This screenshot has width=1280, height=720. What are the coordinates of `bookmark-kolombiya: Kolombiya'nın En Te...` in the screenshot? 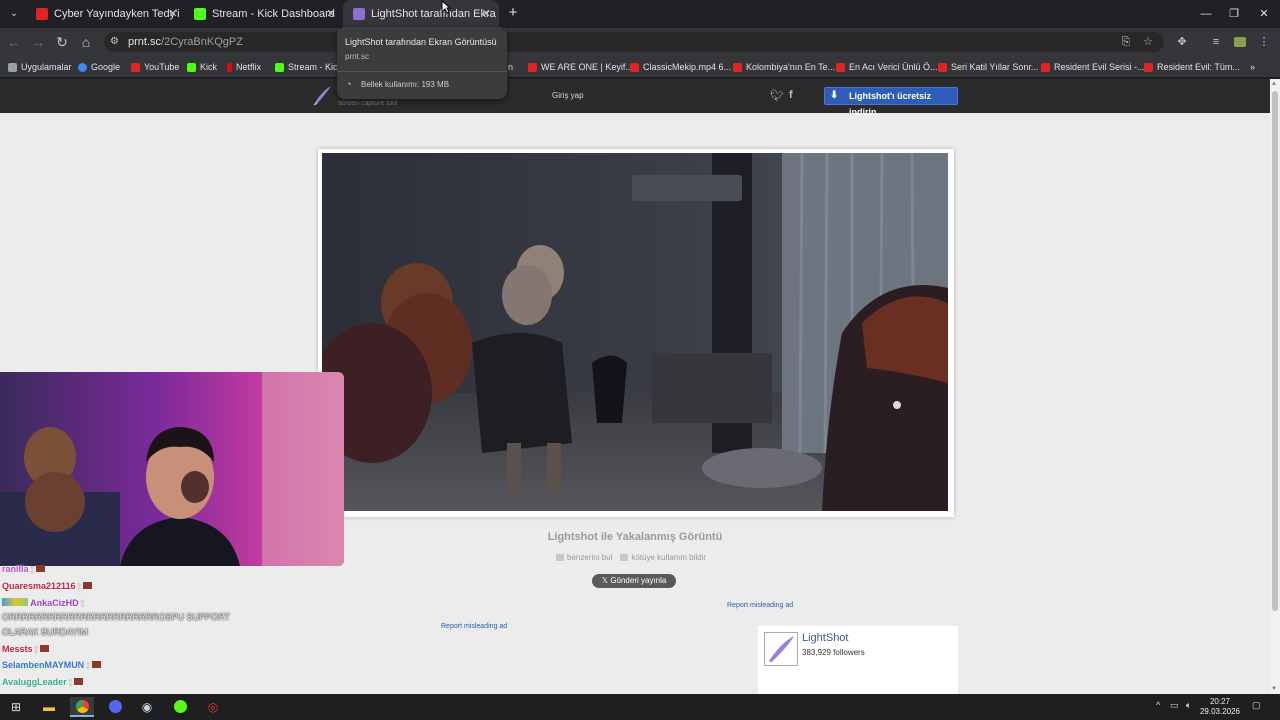 It's located at (784, 67).